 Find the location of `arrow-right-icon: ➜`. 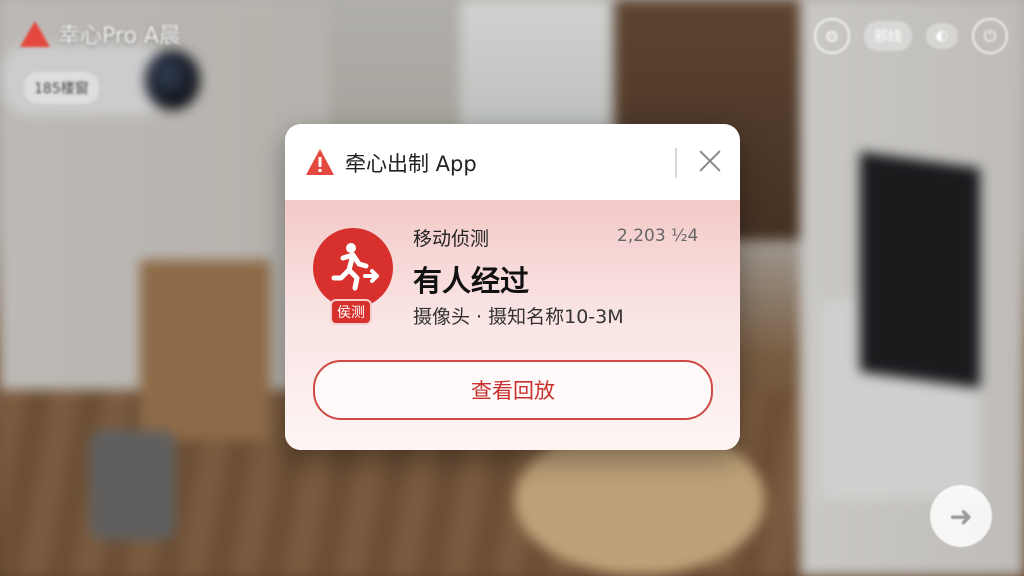

arrow-right-icon: ➜ is located at coordinates (961, 516).